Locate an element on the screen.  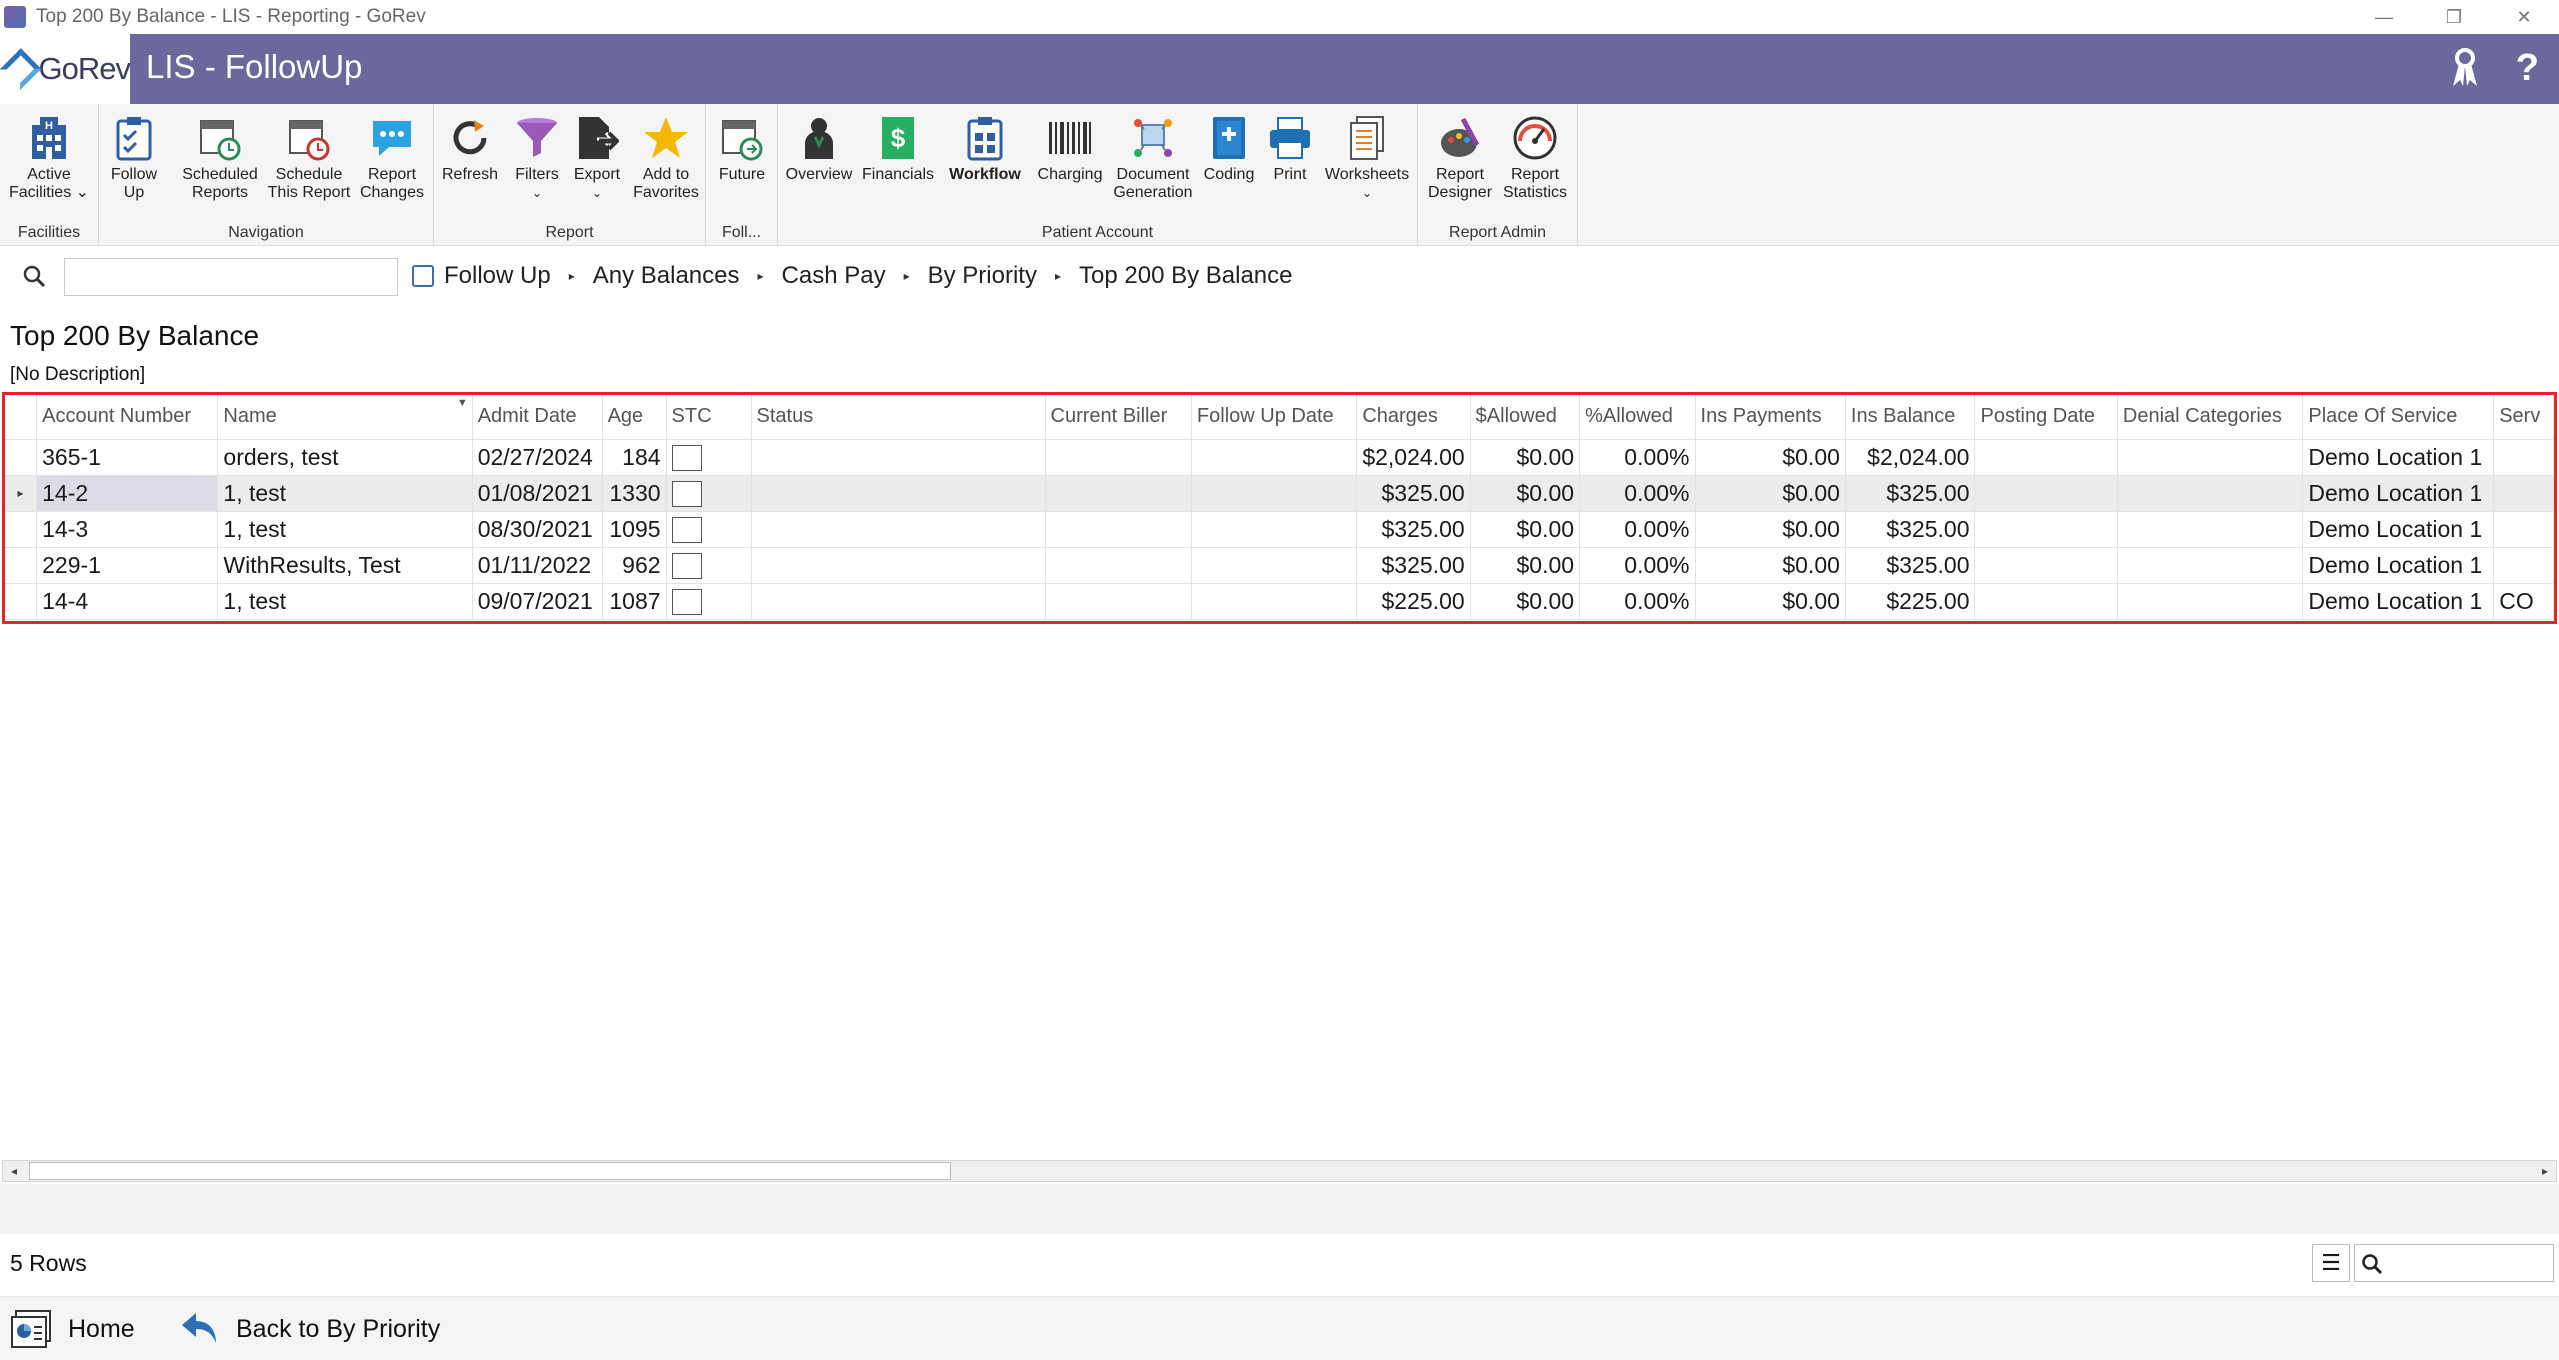
document-generation-button: Document Generation is located at coordinates (1153, 158).